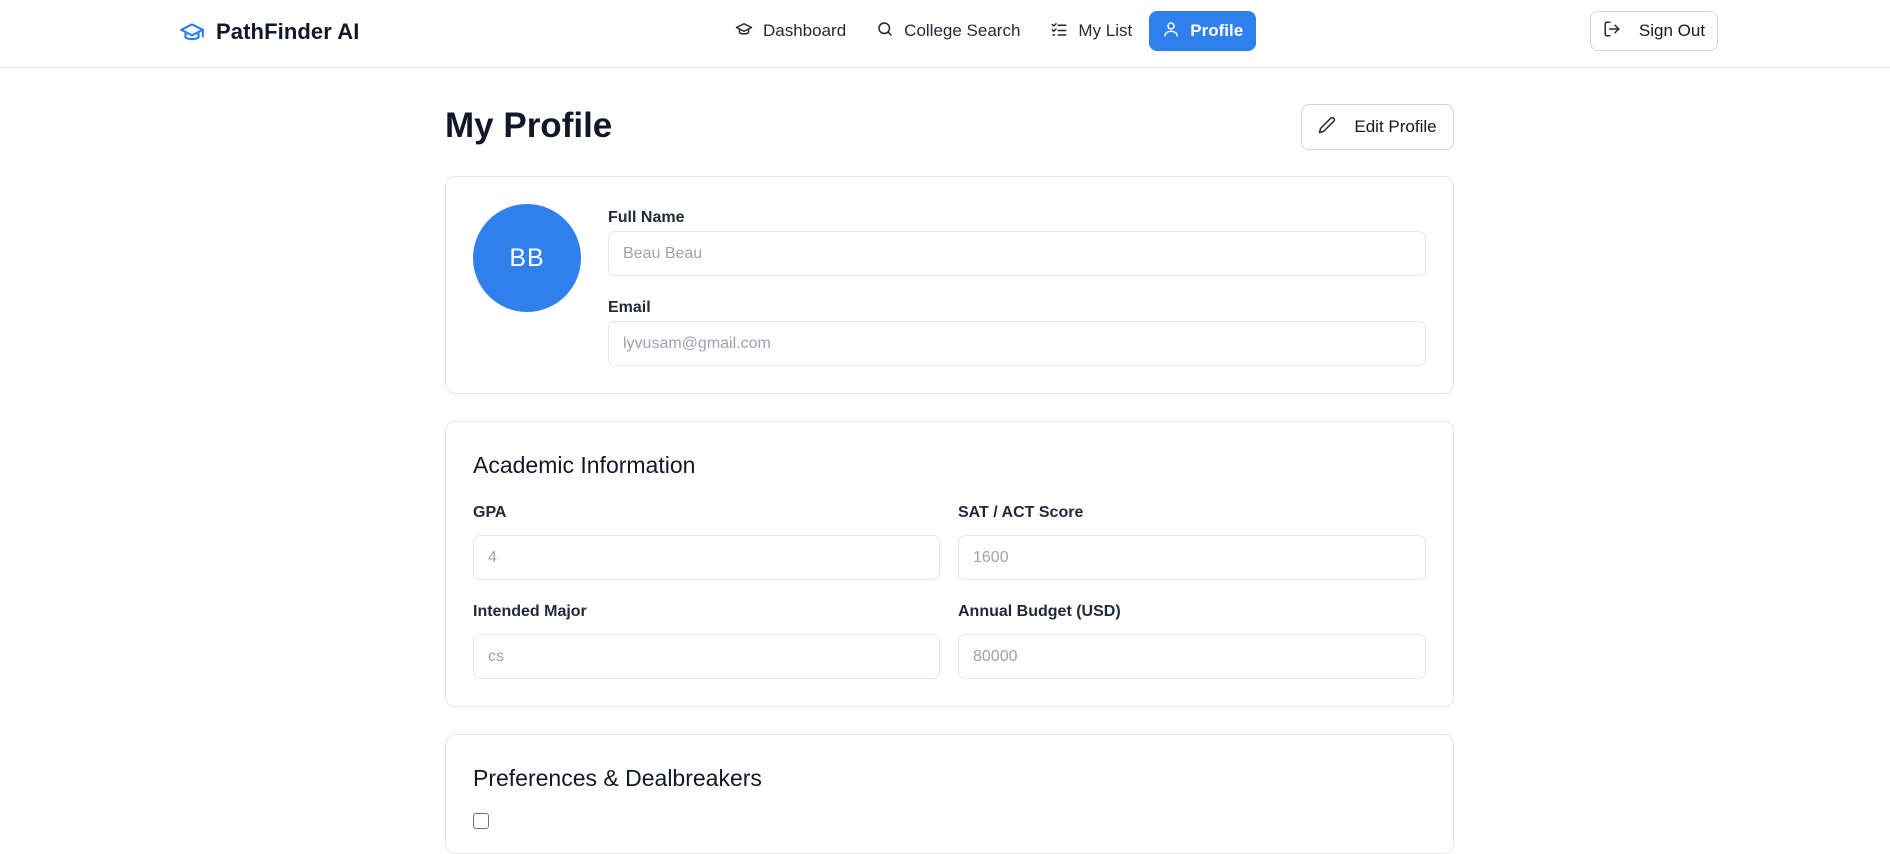 The height and width of the screenshot is (854, 1890). Describe the element at coordinates (885, 31) in the screenshot. I see `search-icon` at that location.